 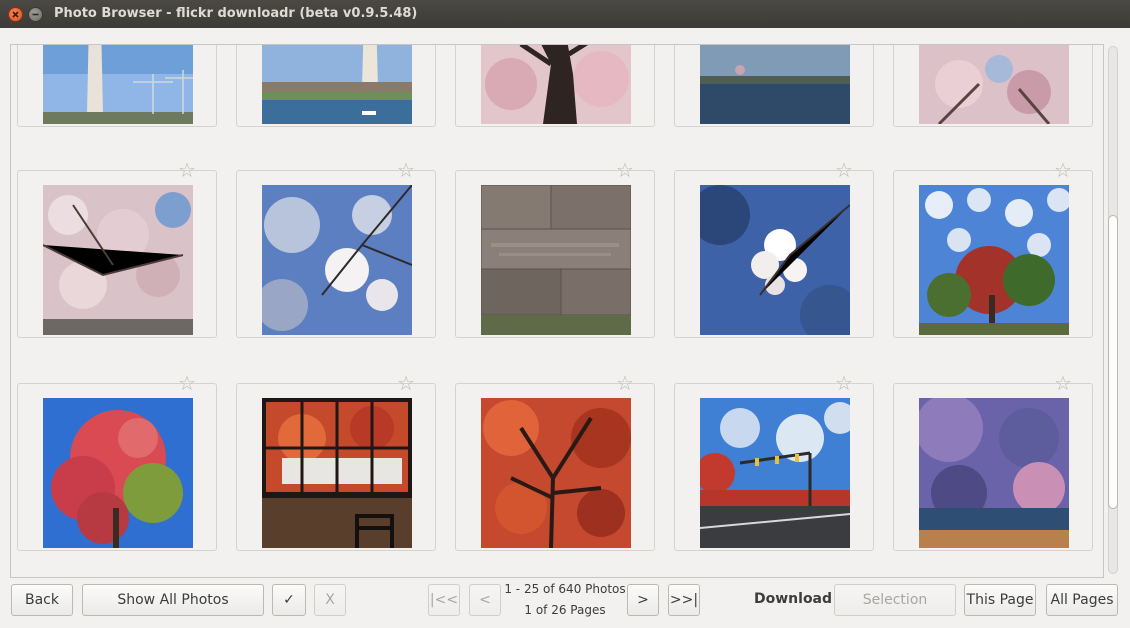 I want to click on download-selection-button: Selection, so click(x=895, y=600).